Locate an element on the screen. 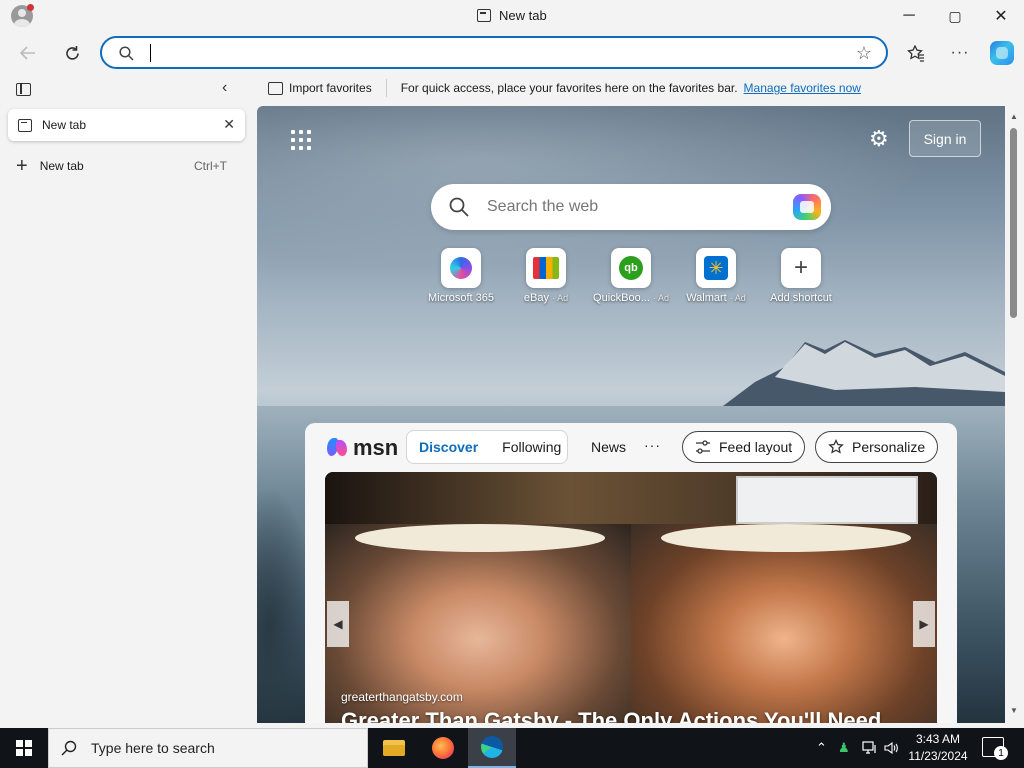 This screenshot has width=1024, height=768. close-tab-icon: ✕ is located at coordinates (229, 124).